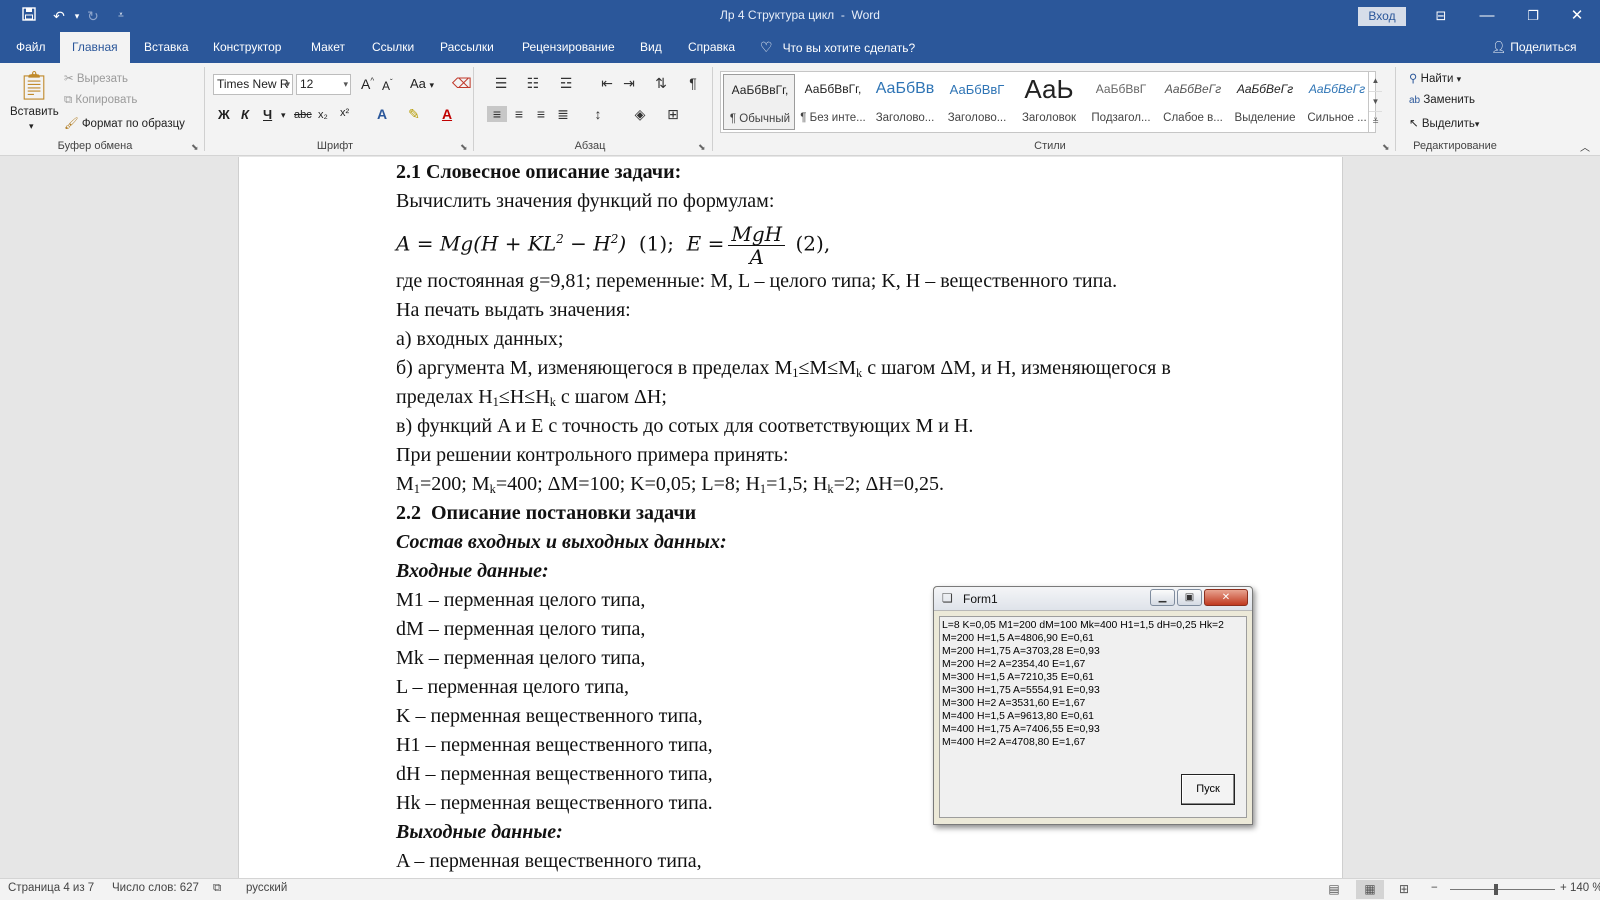  What do you see at coordinates (702, 147) in the screenshot?
I see `paragraph-launcher-icon: ⬊` at bounding box center [702, 147].